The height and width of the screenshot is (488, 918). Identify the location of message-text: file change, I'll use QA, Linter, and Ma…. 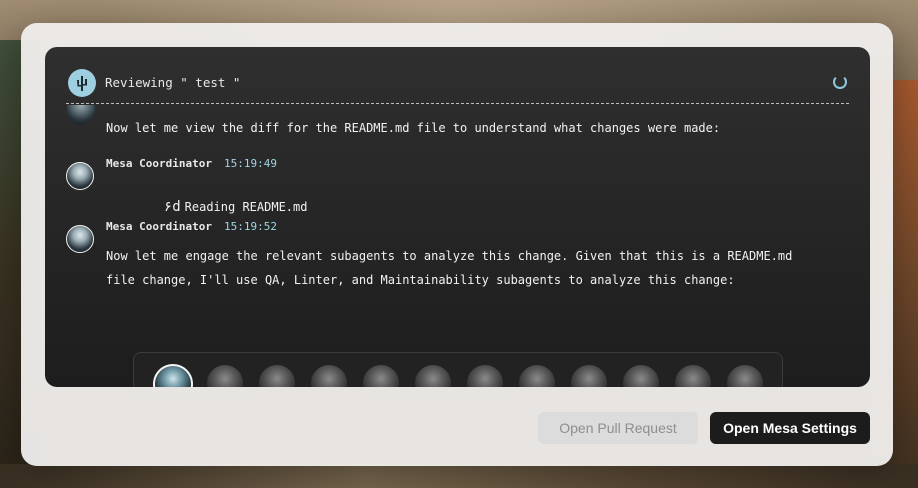
(420, 280).